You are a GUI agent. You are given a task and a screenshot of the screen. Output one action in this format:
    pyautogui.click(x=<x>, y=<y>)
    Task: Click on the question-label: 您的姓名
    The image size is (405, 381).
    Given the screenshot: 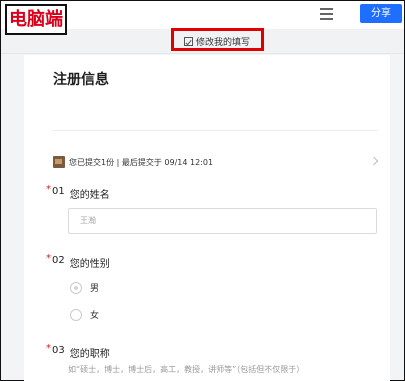 What is the action you would take?
    pyautogui.click(x=89, y=195)
    